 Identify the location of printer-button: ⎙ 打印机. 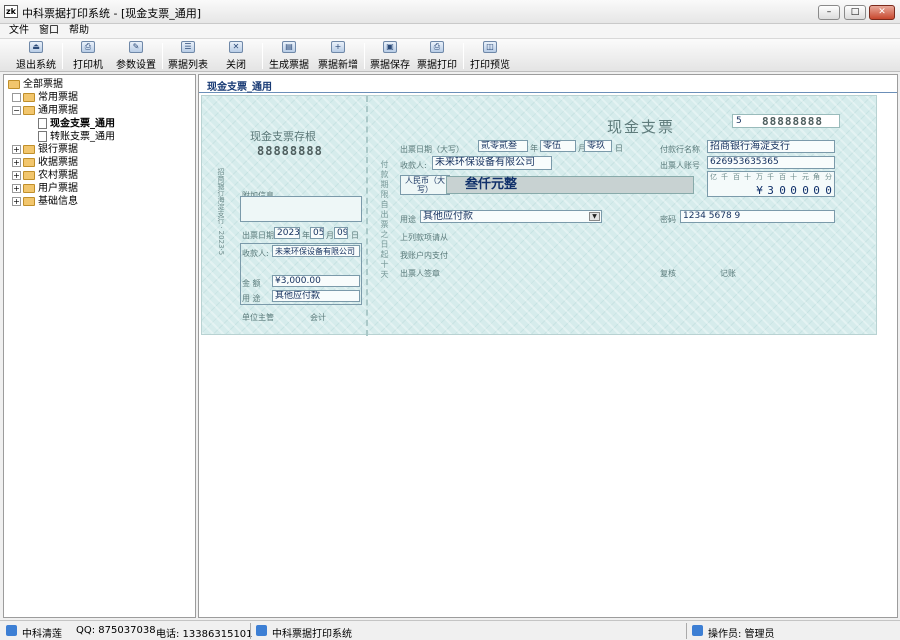
(88, 56).